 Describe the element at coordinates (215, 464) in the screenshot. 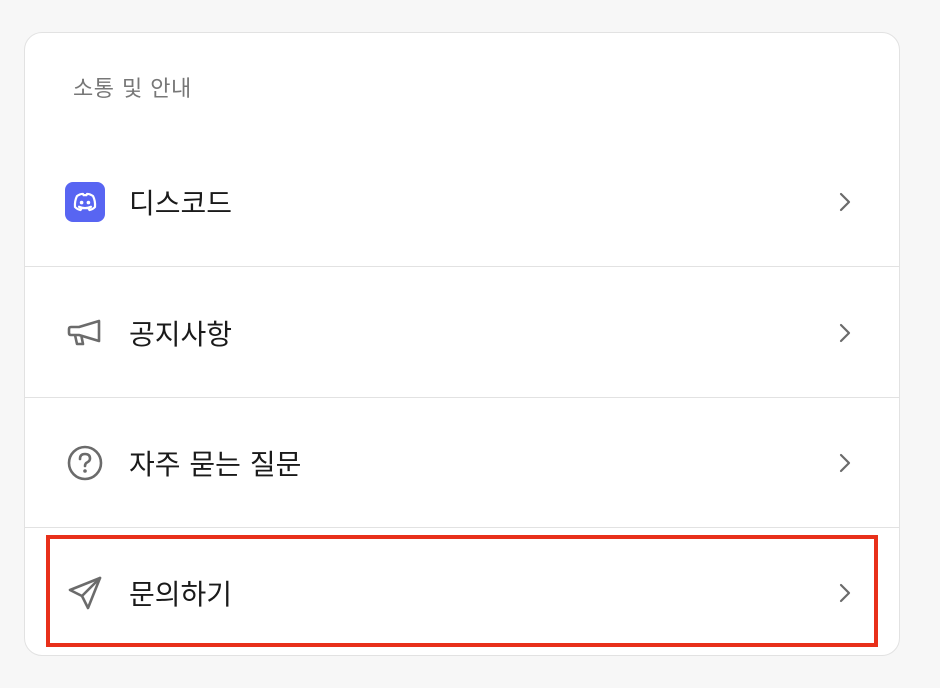

I see `menu-item-label: 자주 묻는 질문` at that location.